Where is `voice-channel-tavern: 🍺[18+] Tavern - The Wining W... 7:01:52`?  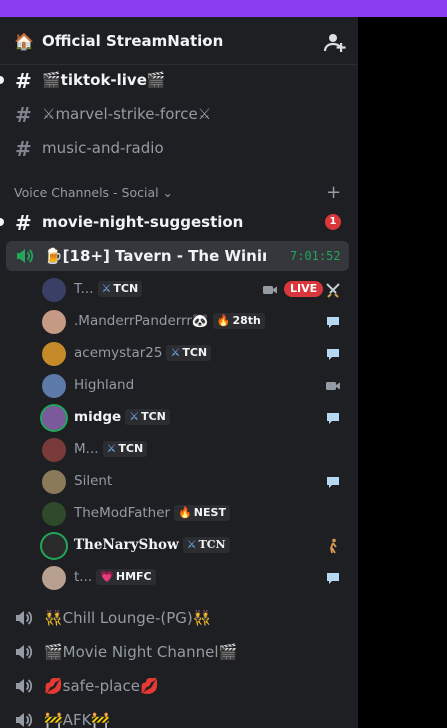
voice-channel-tavern: 🍺[18+] Tavern - The Wining W... 7:01:52 is located at coordinates (177, 256).